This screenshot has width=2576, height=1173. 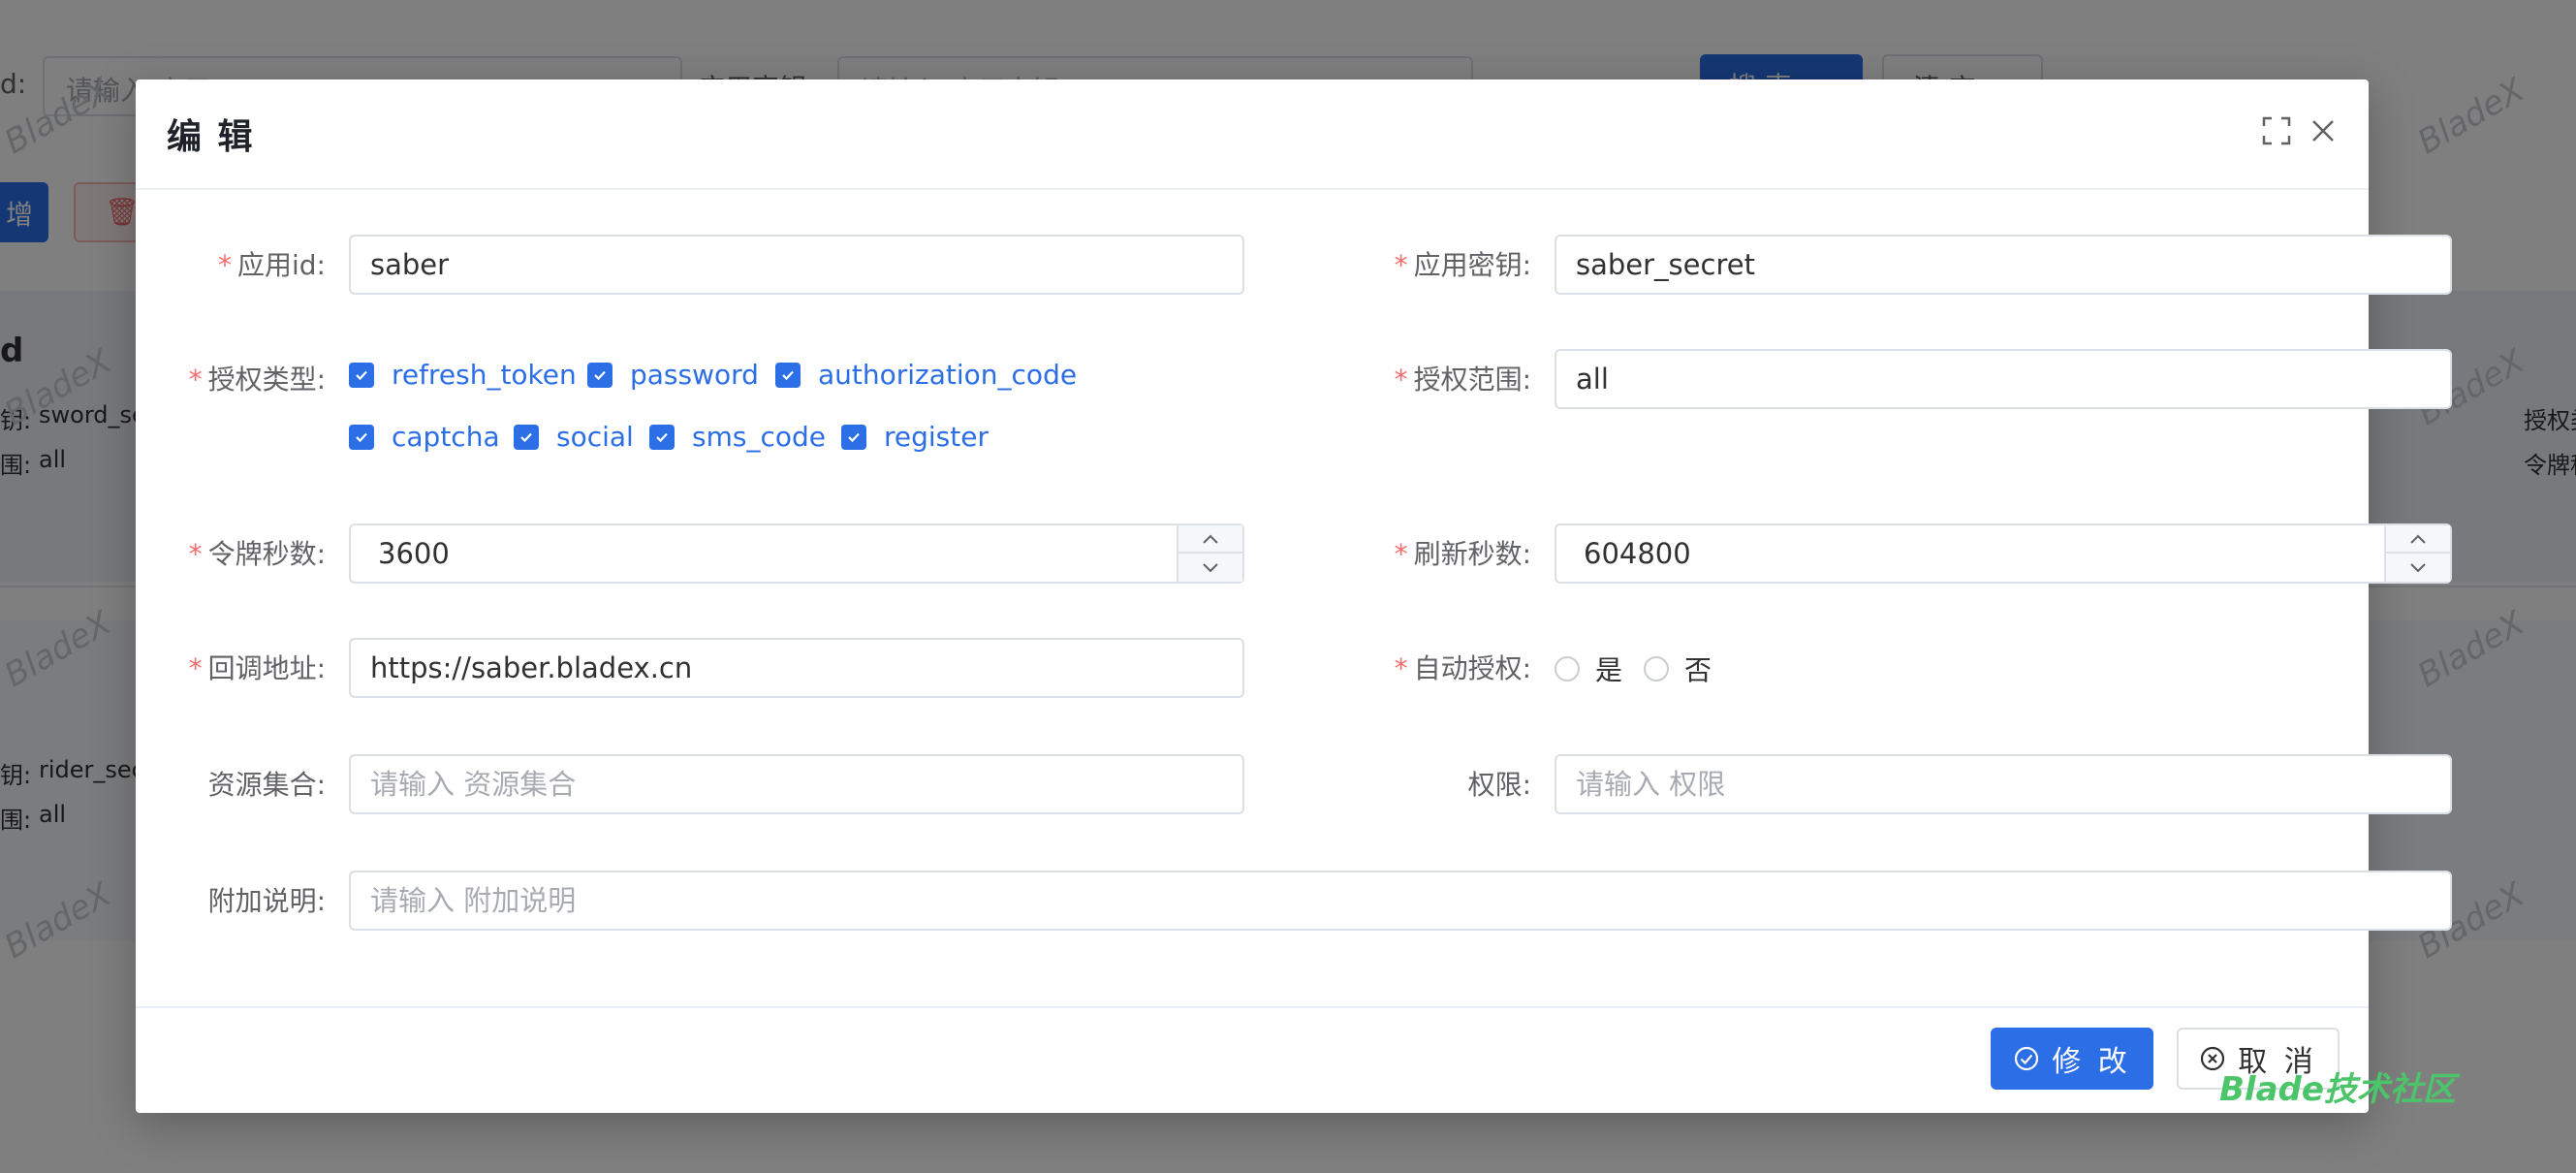 I want to click on radio-label: 是, so click(x=1609, y=670).